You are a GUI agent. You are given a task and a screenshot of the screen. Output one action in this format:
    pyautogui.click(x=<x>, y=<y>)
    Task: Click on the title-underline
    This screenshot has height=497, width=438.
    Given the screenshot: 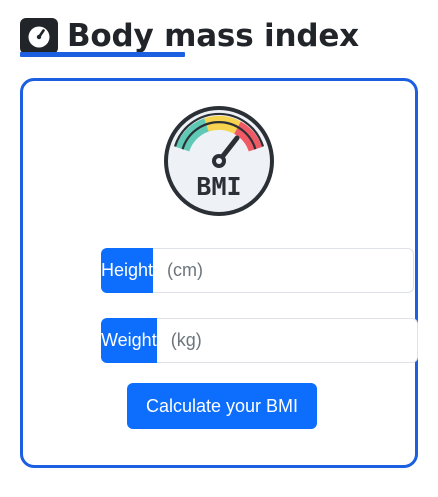 What is the action you would take?
    pyautogui.click(x=102, y=54)
    